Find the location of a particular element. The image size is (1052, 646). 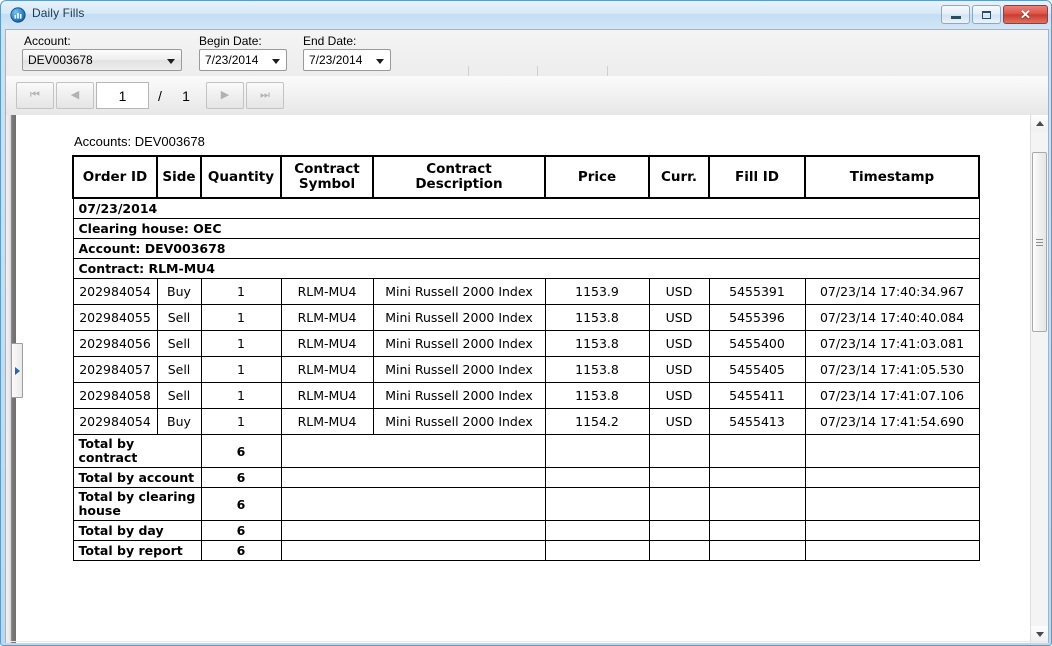

cell-fill-id: 5455391 is located at coordinates (757, 292).